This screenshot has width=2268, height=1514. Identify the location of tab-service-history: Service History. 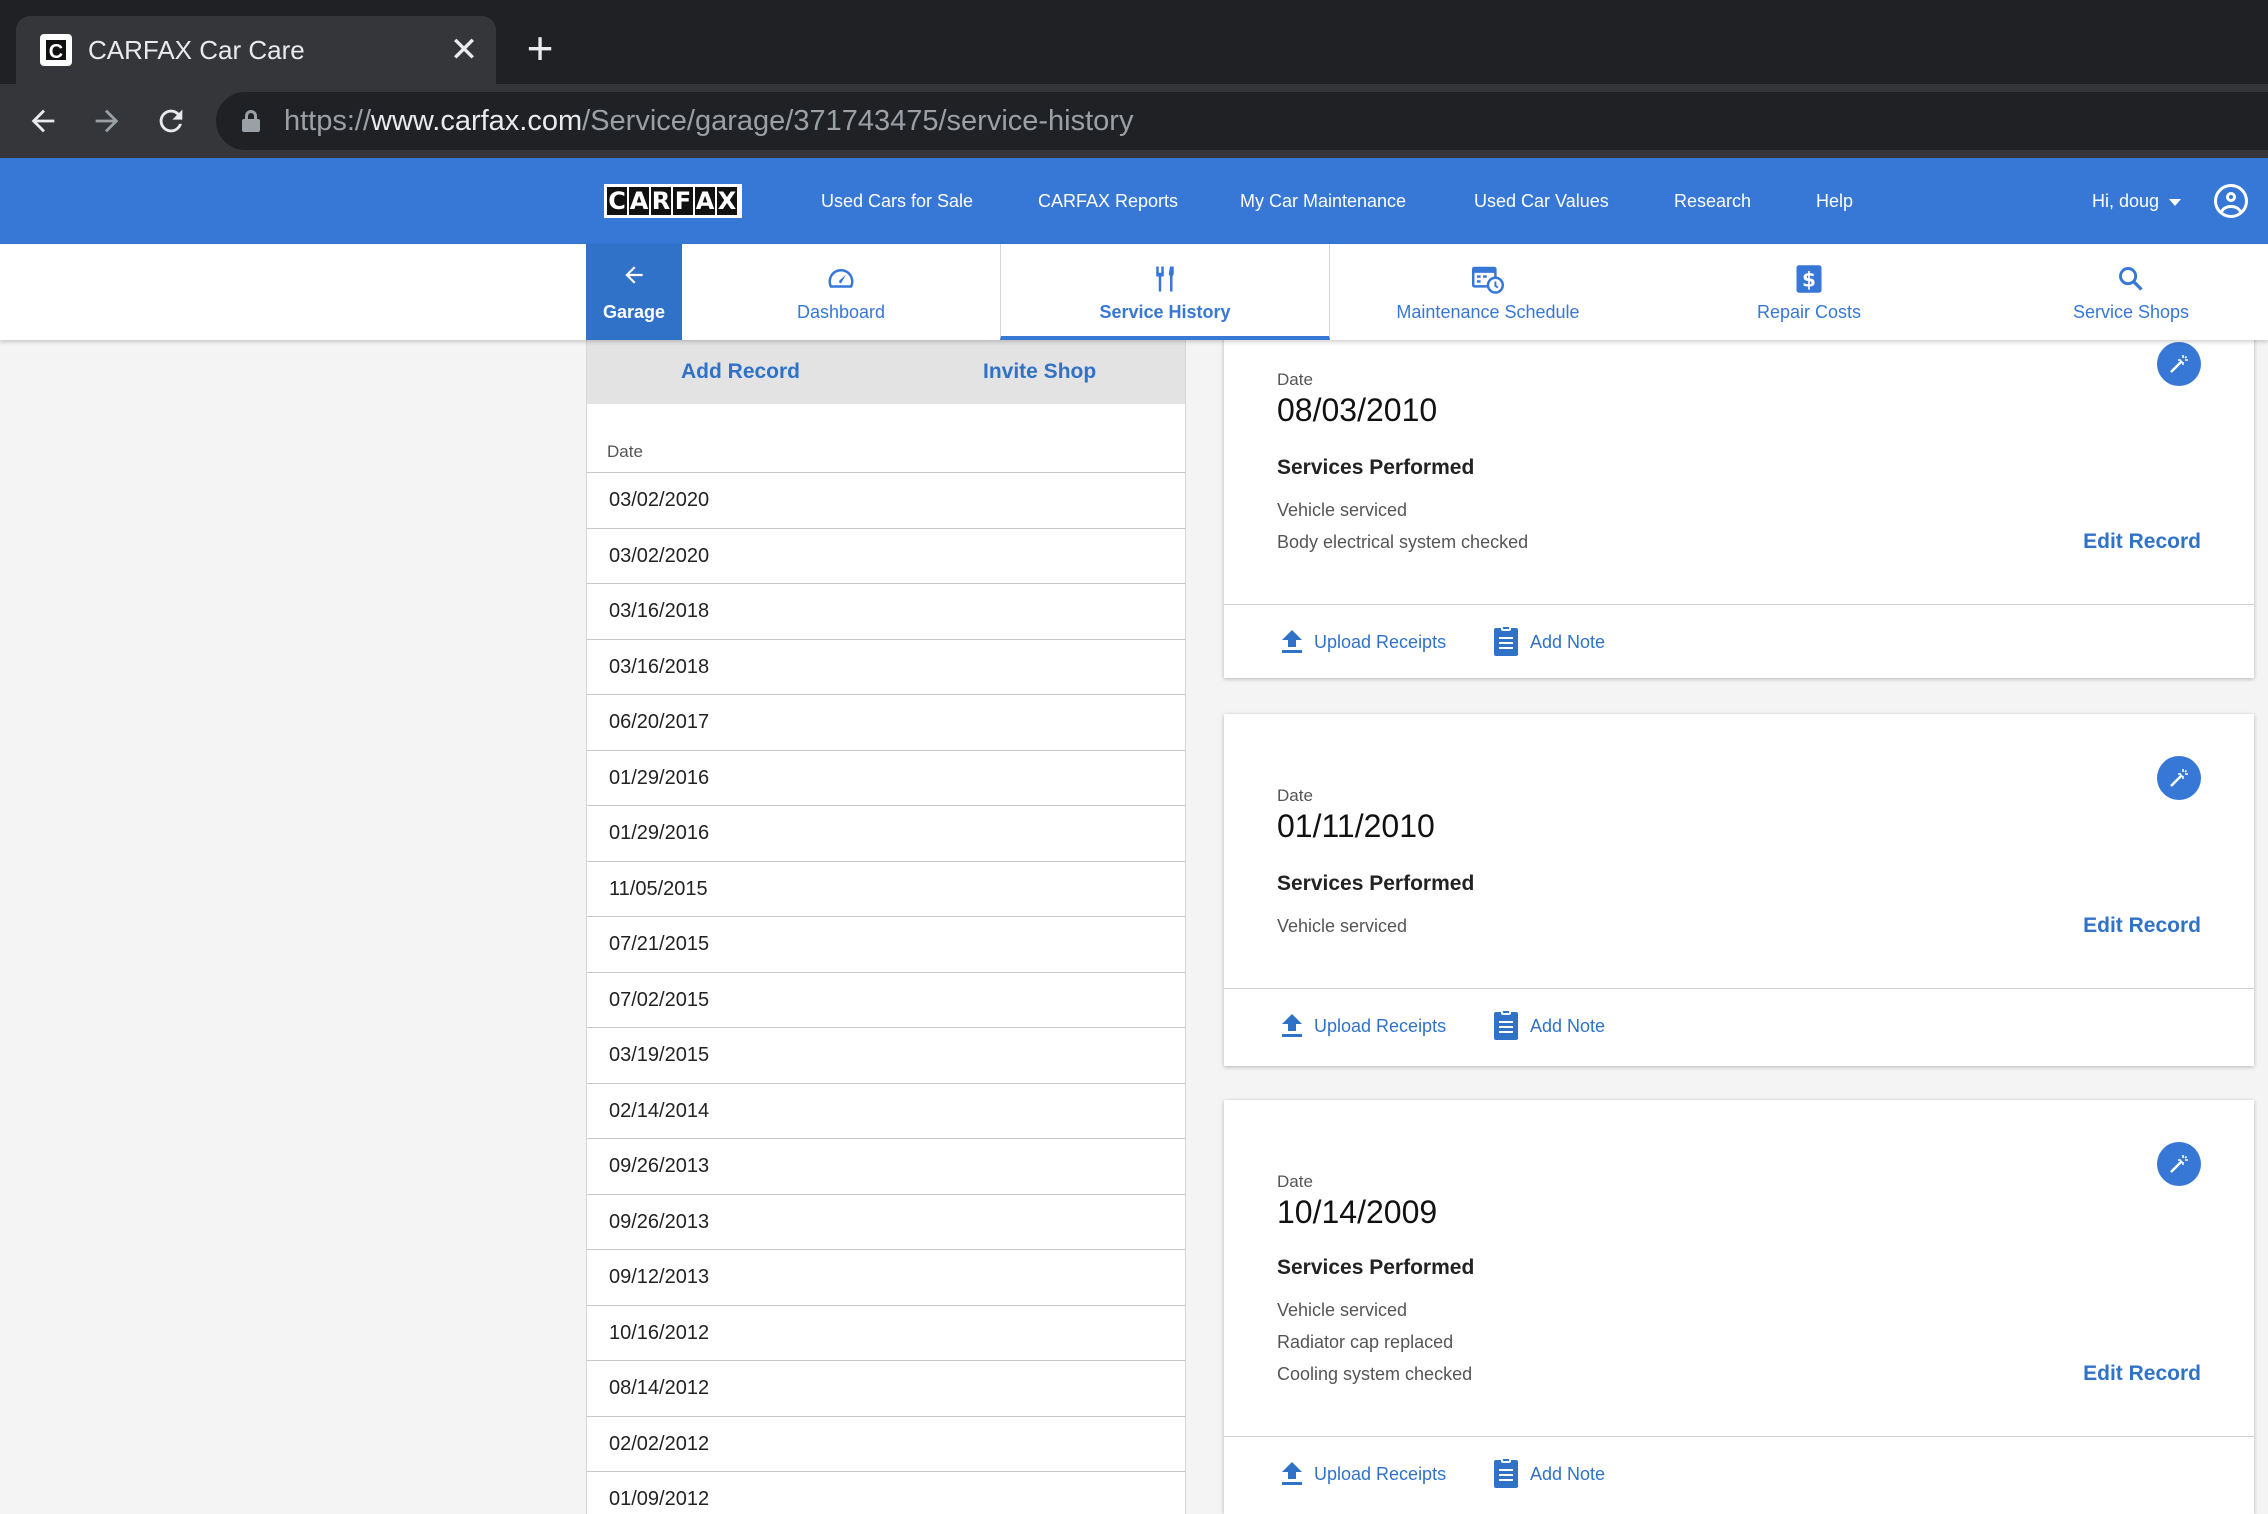
(1165, 292).